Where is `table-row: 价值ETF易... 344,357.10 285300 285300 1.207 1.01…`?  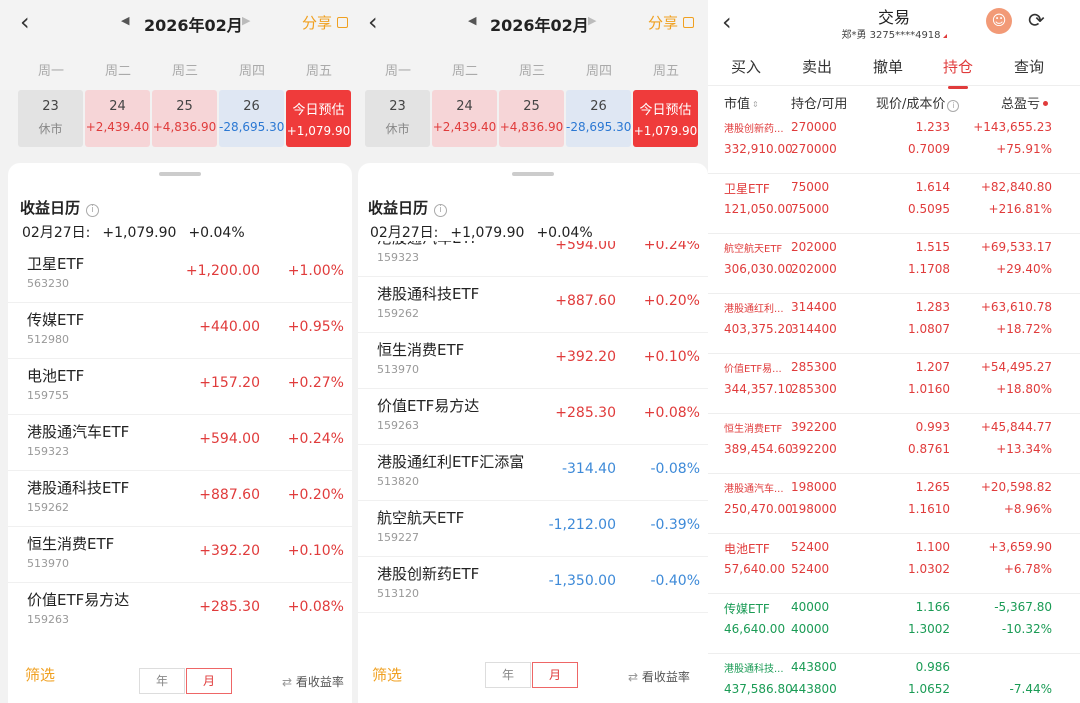
table-row: 价值ETF易... 344,357.10 285300 285300 1.207 1.01… is located at coordinates (894, 384).